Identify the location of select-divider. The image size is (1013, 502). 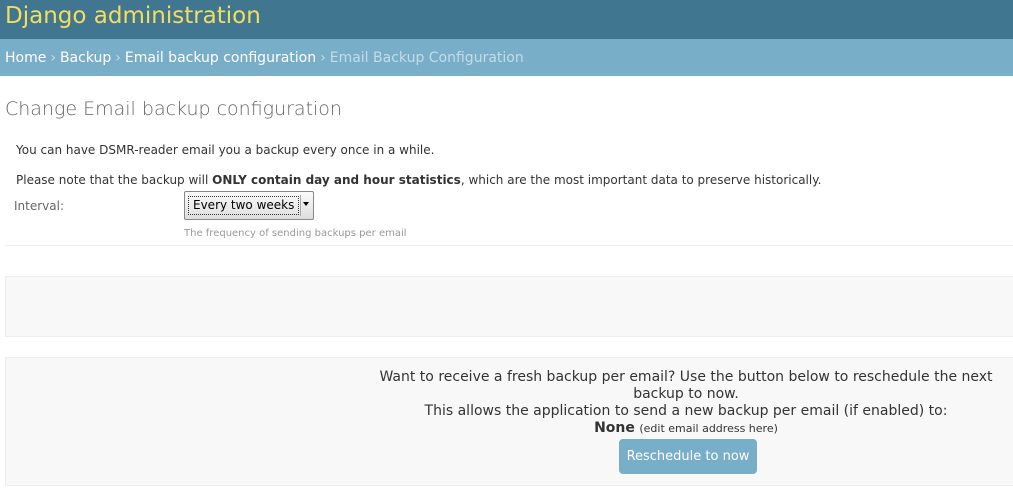
(300, 205).